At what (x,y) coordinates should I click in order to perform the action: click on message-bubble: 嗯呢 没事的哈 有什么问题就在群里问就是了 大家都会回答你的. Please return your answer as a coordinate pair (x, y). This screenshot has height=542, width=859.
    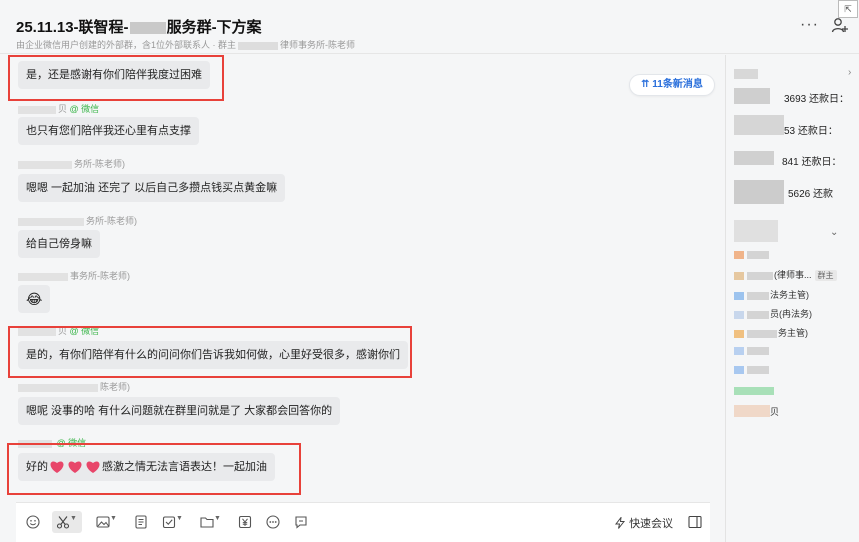
    Looking at the image, I should click on (179, 411).